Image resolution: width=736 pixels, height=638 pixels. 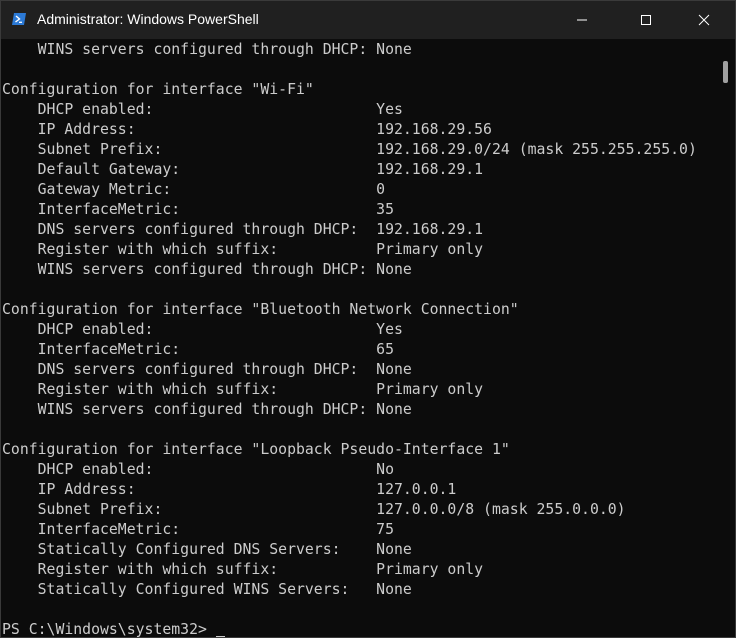 What do you see at coordinates (207, 549) in the screenshot?
I see `terminal-line: Statically Configured DNS Servers: None` at bounding box center [207, 549].